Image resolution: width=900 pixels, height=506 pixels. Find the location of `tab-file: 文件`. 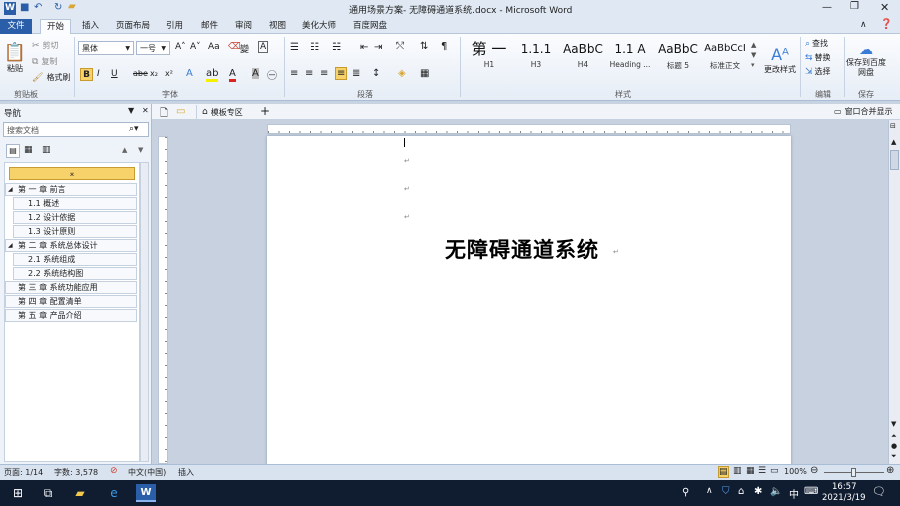

tab-file: 文件 is located at coordinates (16, 26).